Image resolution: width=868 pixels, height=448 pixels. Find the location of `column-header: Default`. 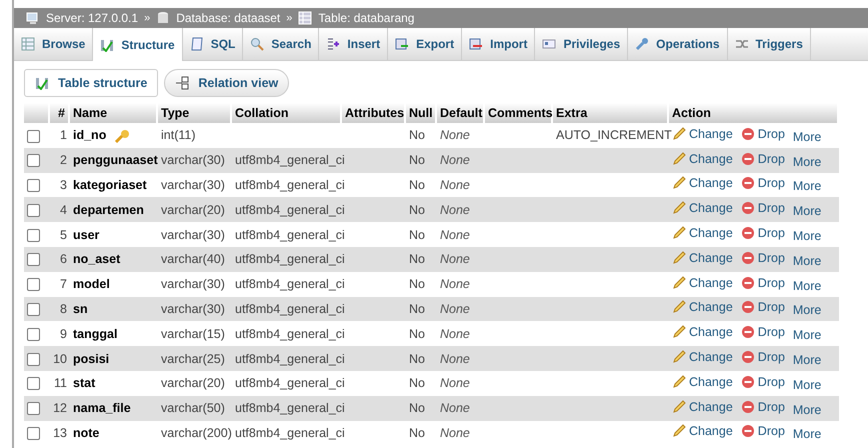

column-header: Default is located at coordinates (461, 113).